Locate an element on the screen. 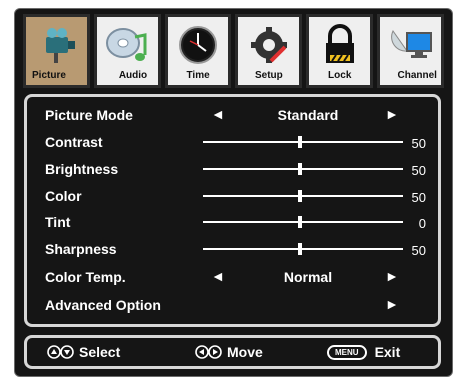  setting-label: Advanced Option is located at coordinates (103, 305).